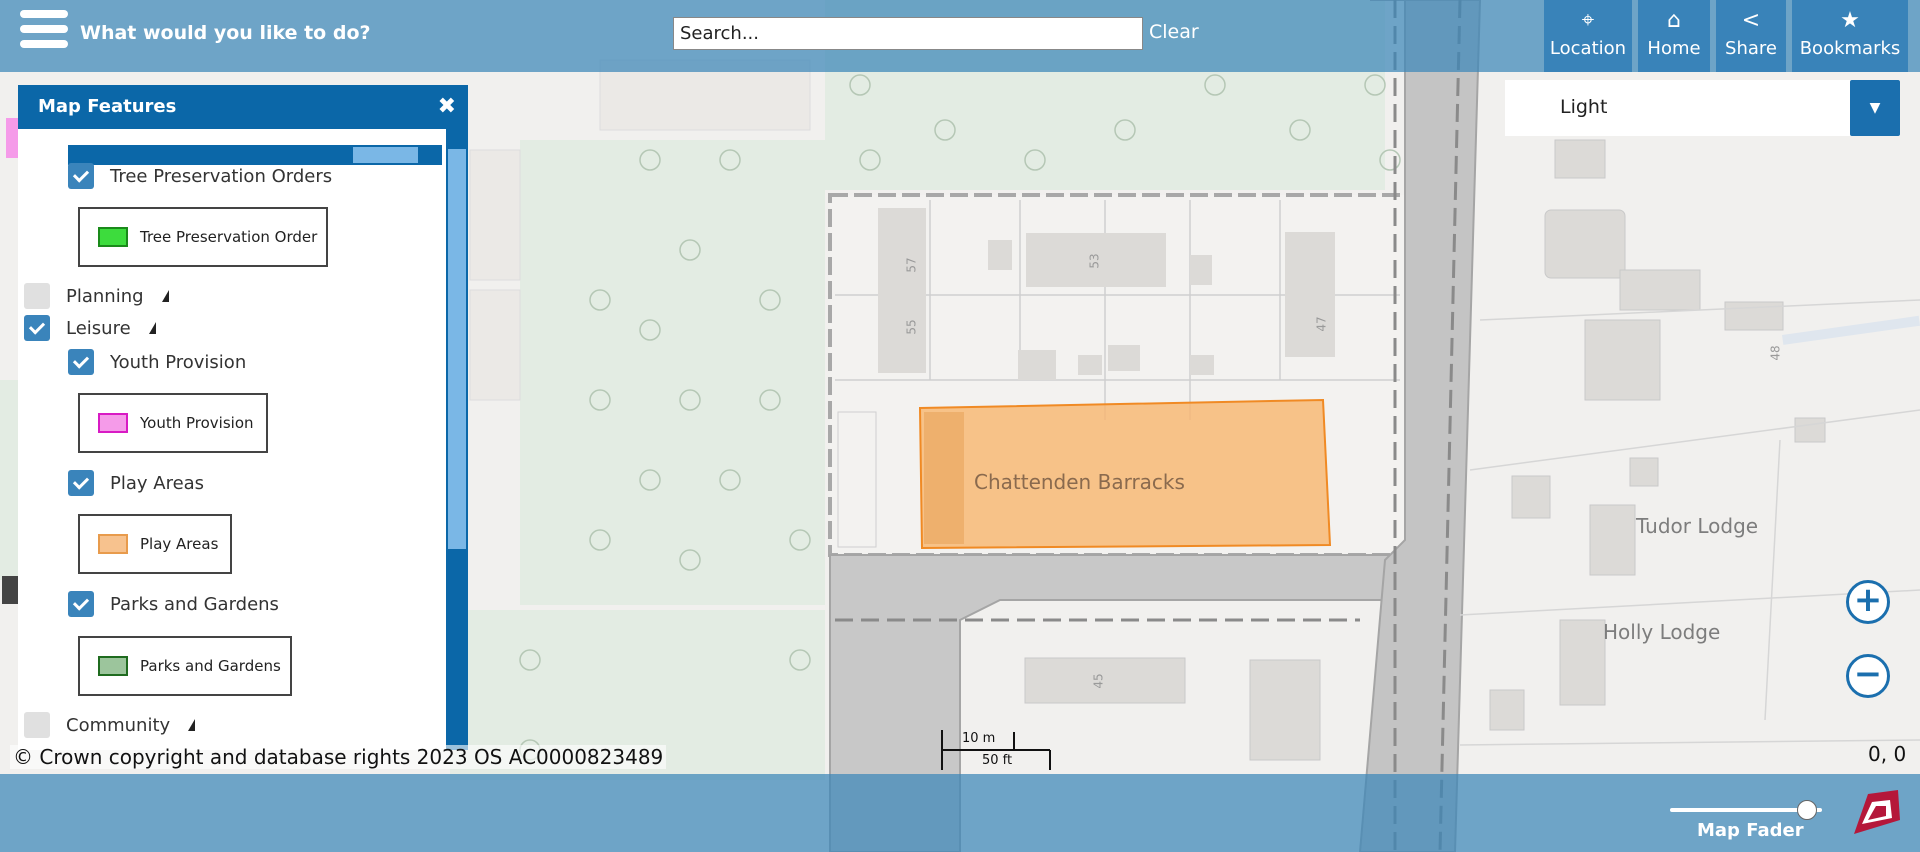 Image resolution: width=1920 pixels, height=852 pixels. Describe the element at coordinates (1751, 36) in the screenshot. I see `share-button: < Share` at that location.